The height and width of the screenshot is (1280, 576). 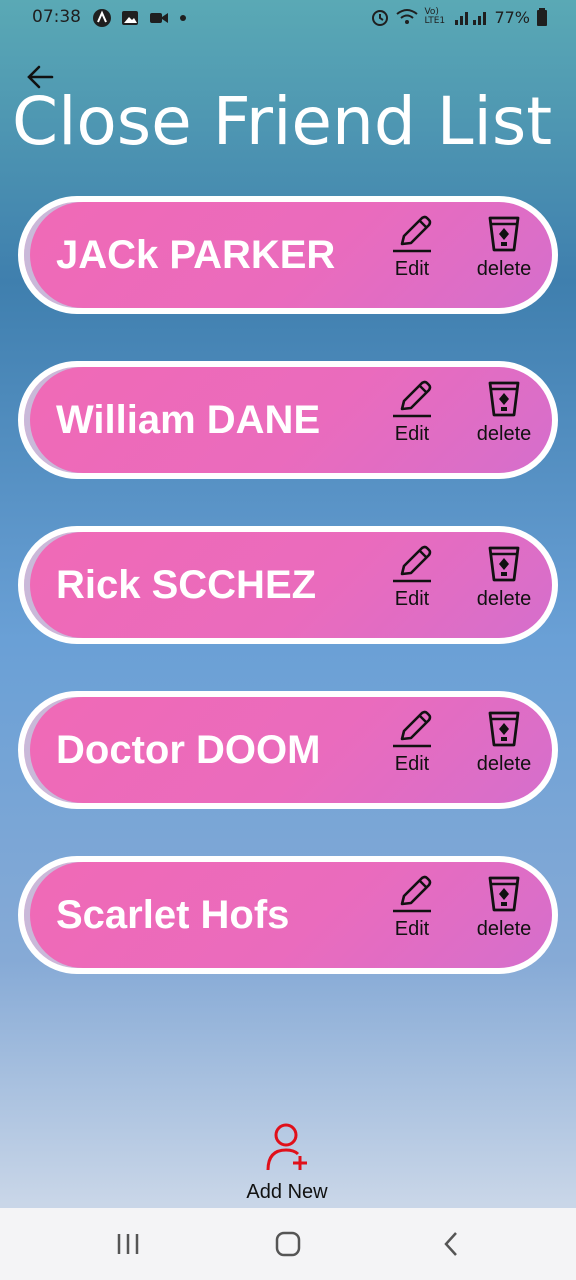 What do you see at coordinates (380, 18) in the screenshot?
I see `alarm-icon` at bounding box center [380, 18].